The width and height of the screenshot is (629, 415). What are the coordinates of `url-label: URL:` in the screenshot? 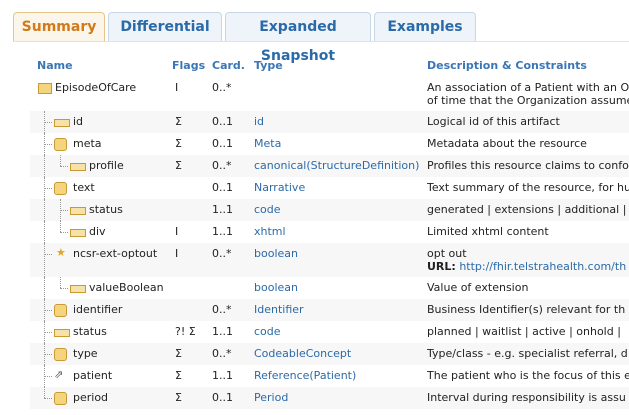 It's located at (441, 266).